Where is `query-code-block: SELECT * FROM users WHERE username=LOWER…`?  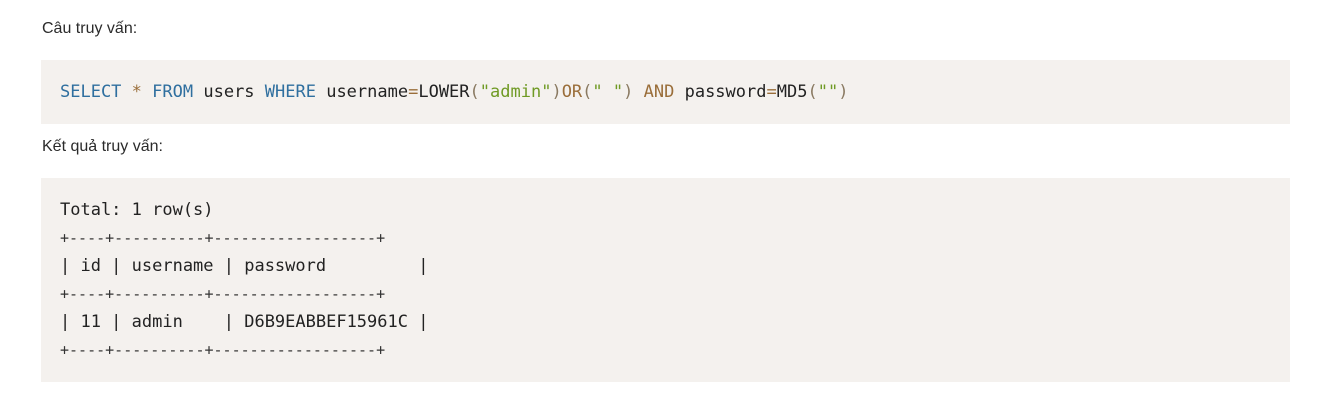
query-code-block: SELECT * FROM users WHERE username=LOWER… is located at coordinates (665, 92).